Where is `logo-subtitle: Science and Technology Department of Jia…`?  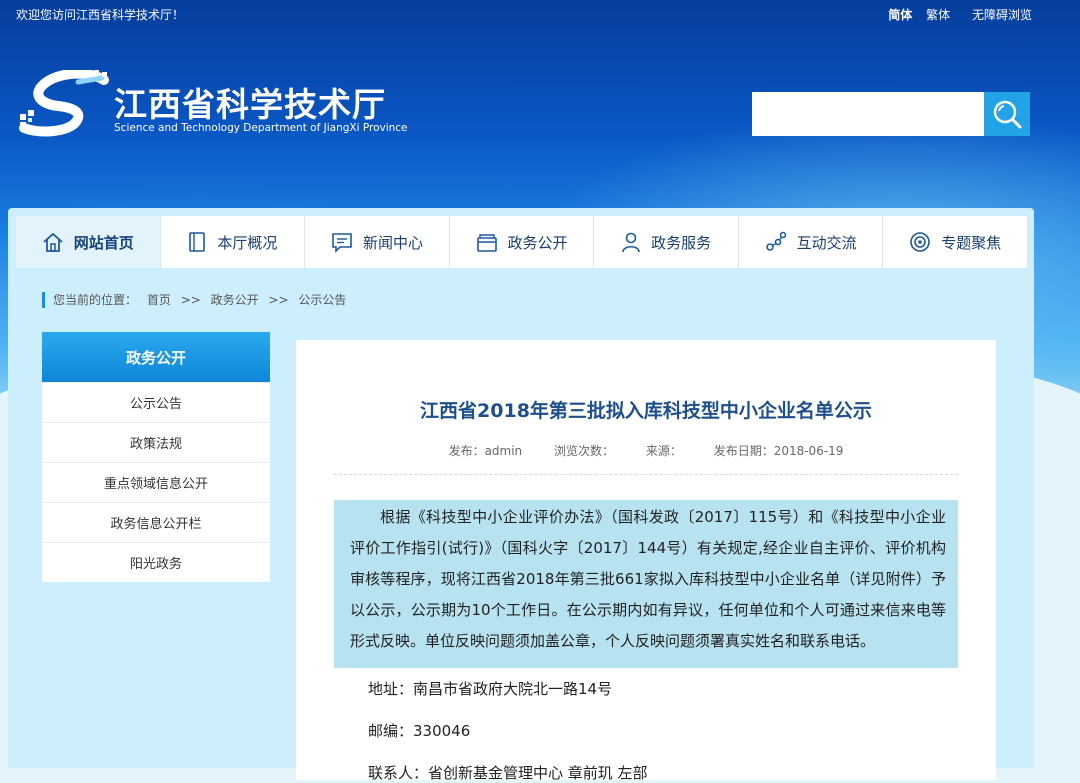 logo-subtitle: Science and Technology Department of Jia… is located at coordinates (261, 128).